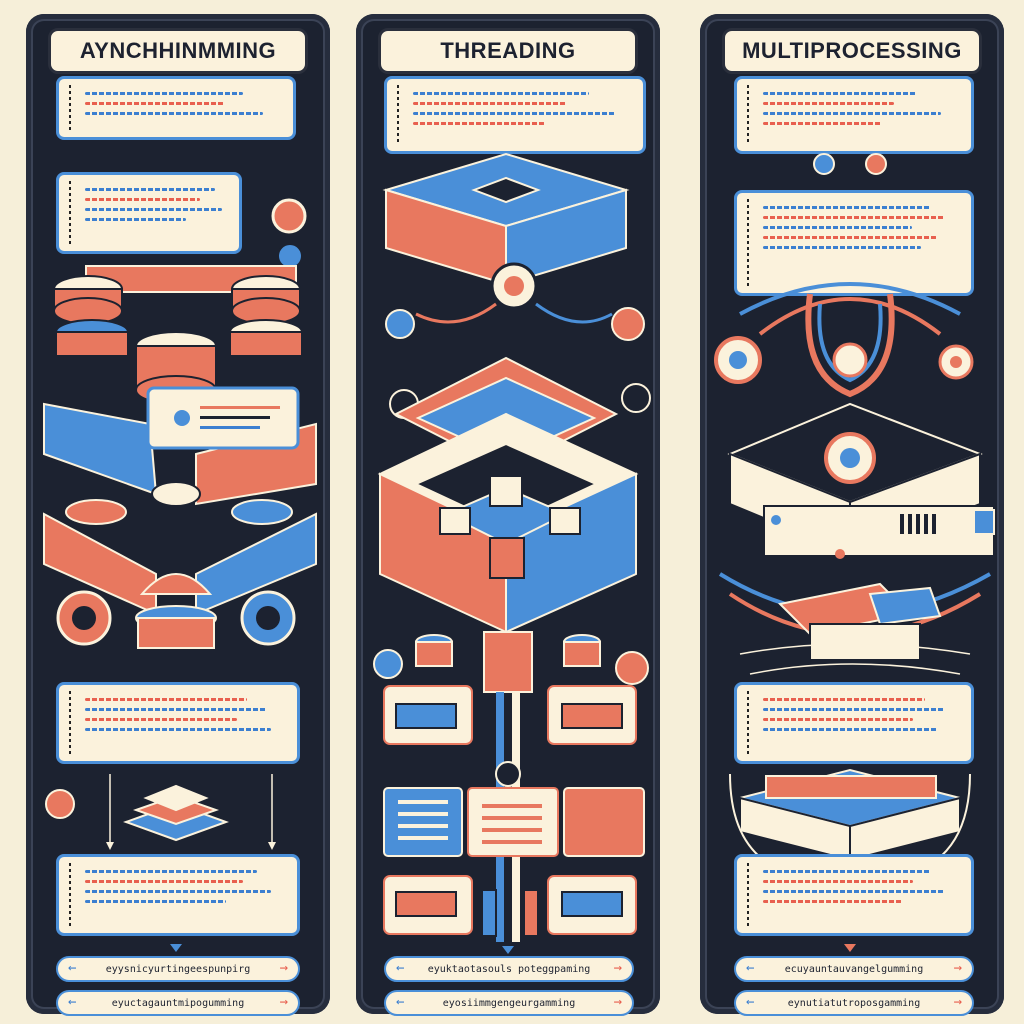 The height and width of the screenshot is (1024, 1024). What do you see at coordinates (178, 969) in the screenshot?
I see `footer-label-top: ← eyysnicyurtingeespunpirg →` at bounding box center [178, 969].